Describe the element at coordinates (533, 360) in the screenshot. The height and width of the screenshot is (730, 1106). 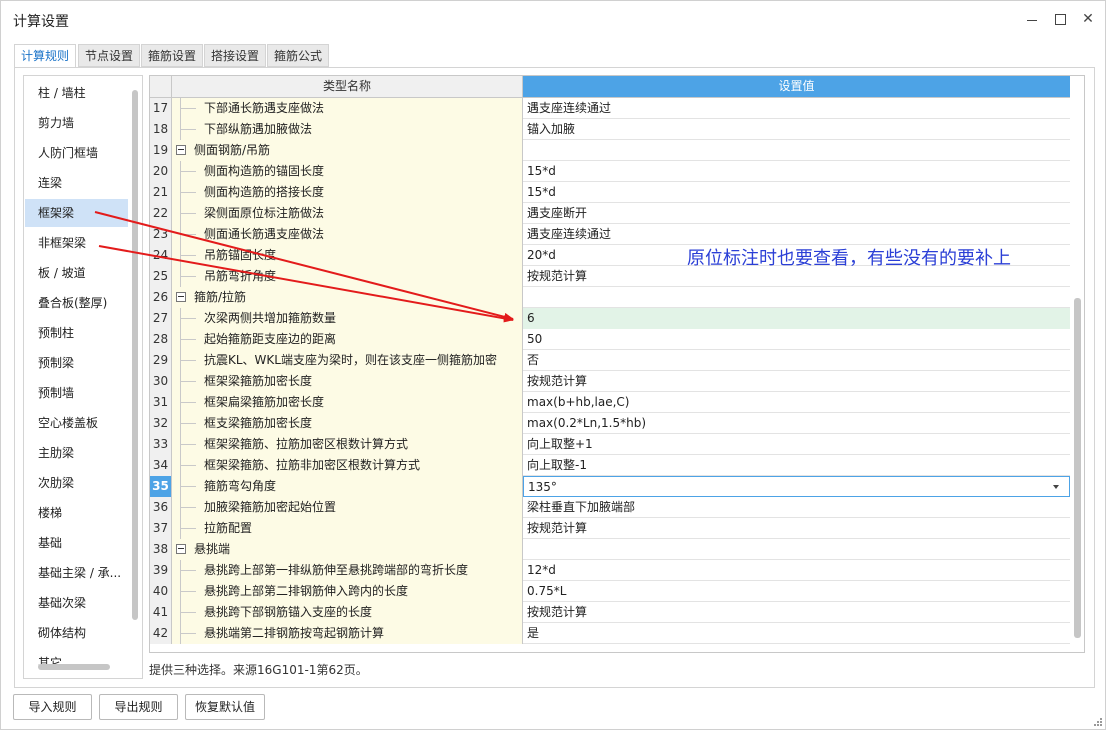
I see `setting-value-text: 否` at that location.